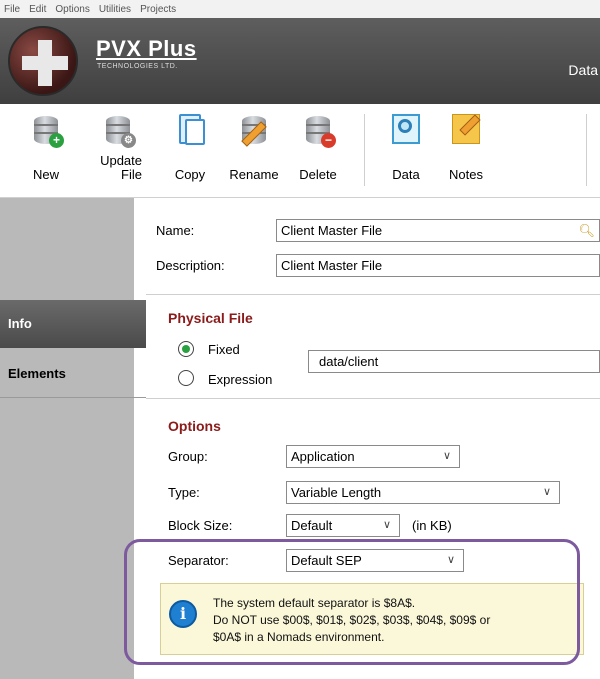 The width and height of the screenshot is (600, 679). What do you see at coordinates (72, 9) in the screenshot?
I see `menu-options: Options` at bounding box center [72, 9].